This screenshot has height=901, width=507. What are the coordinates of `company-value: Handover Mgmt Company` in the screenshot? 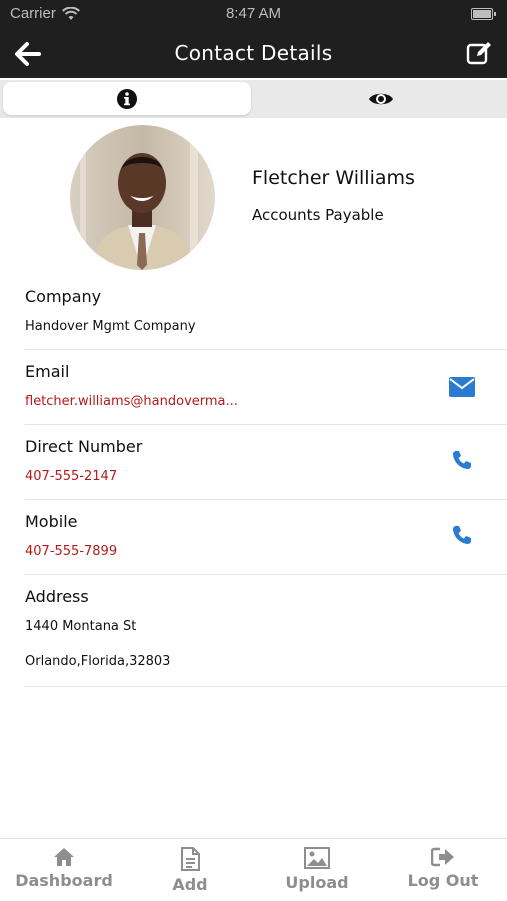 It's located at (110, 326).